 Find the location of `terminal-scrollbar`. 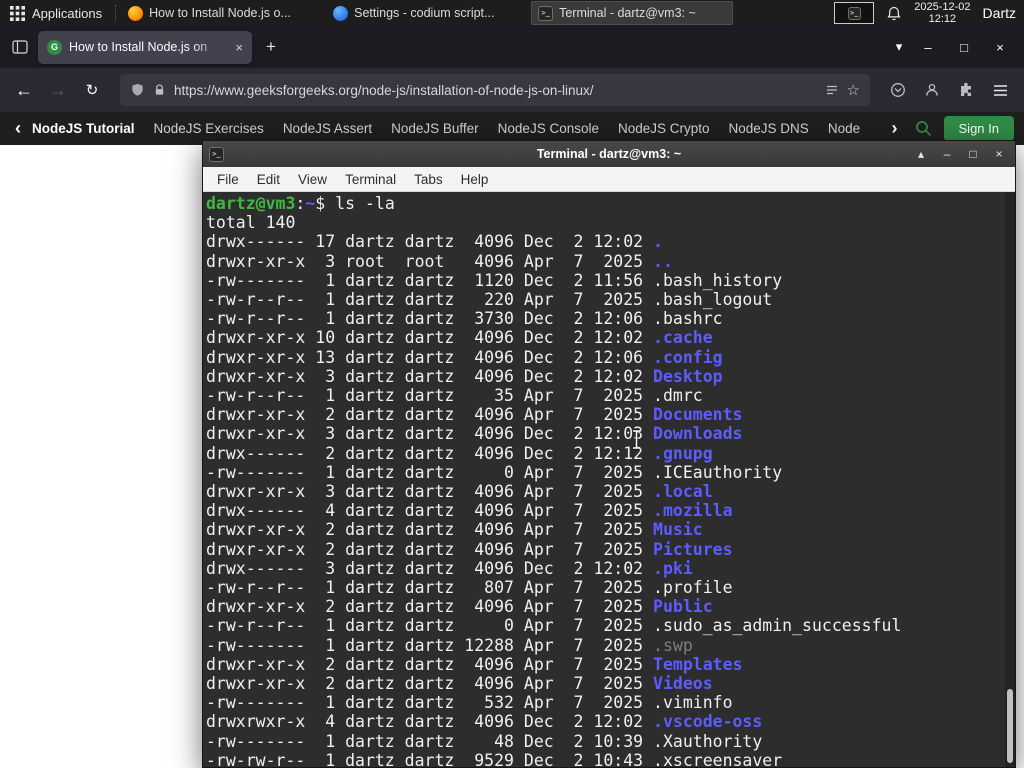

terminal-scrollbar is located at coordinates (1010, 479).